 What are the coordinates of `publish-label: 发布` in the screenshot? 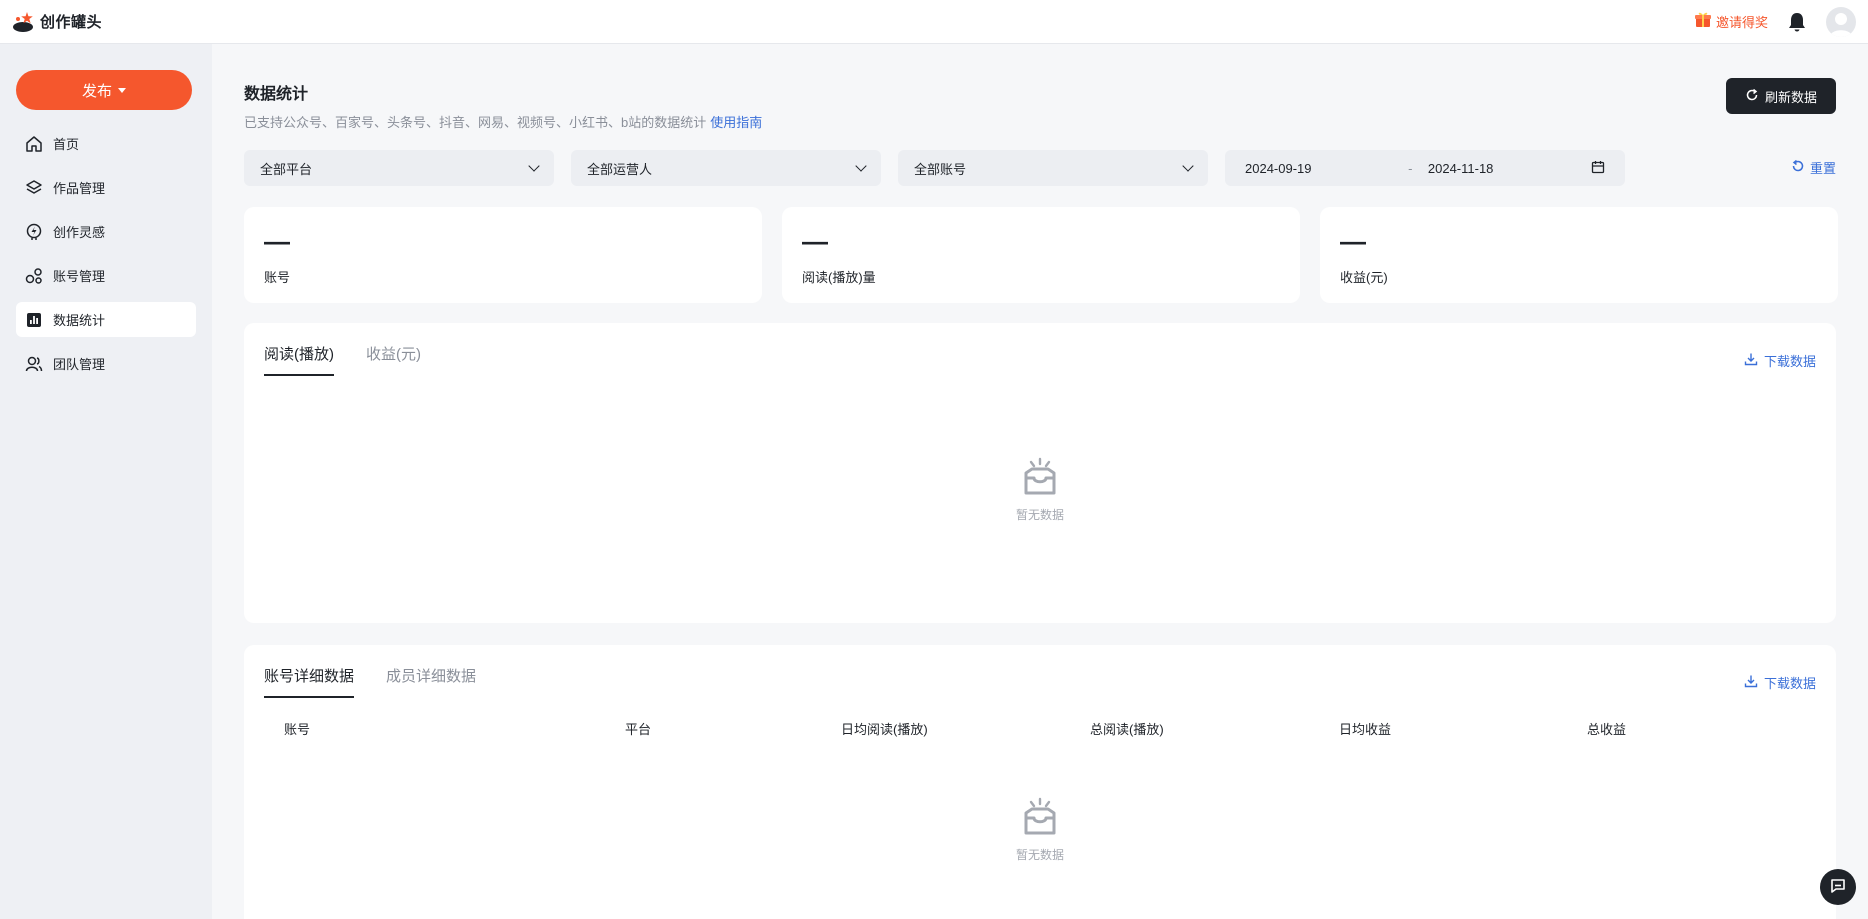 It's located at (96, 91).